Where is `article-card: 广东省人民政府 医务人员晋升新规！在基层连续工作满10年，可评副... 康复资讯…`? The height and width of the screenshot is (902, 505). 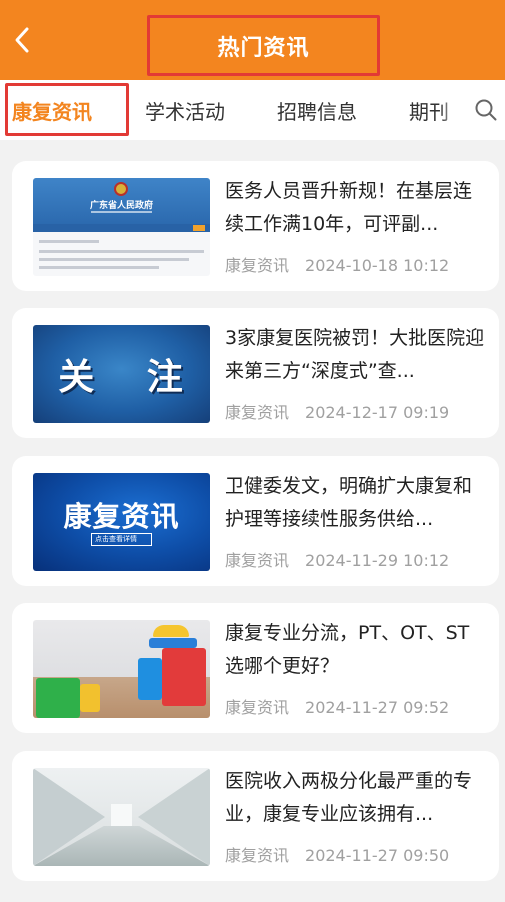
article-card: 广东省人民政府 医务人员晋升新规！在基层连续工作满10年，可评副... 康复资讯… is located at coordinates (255, 226).